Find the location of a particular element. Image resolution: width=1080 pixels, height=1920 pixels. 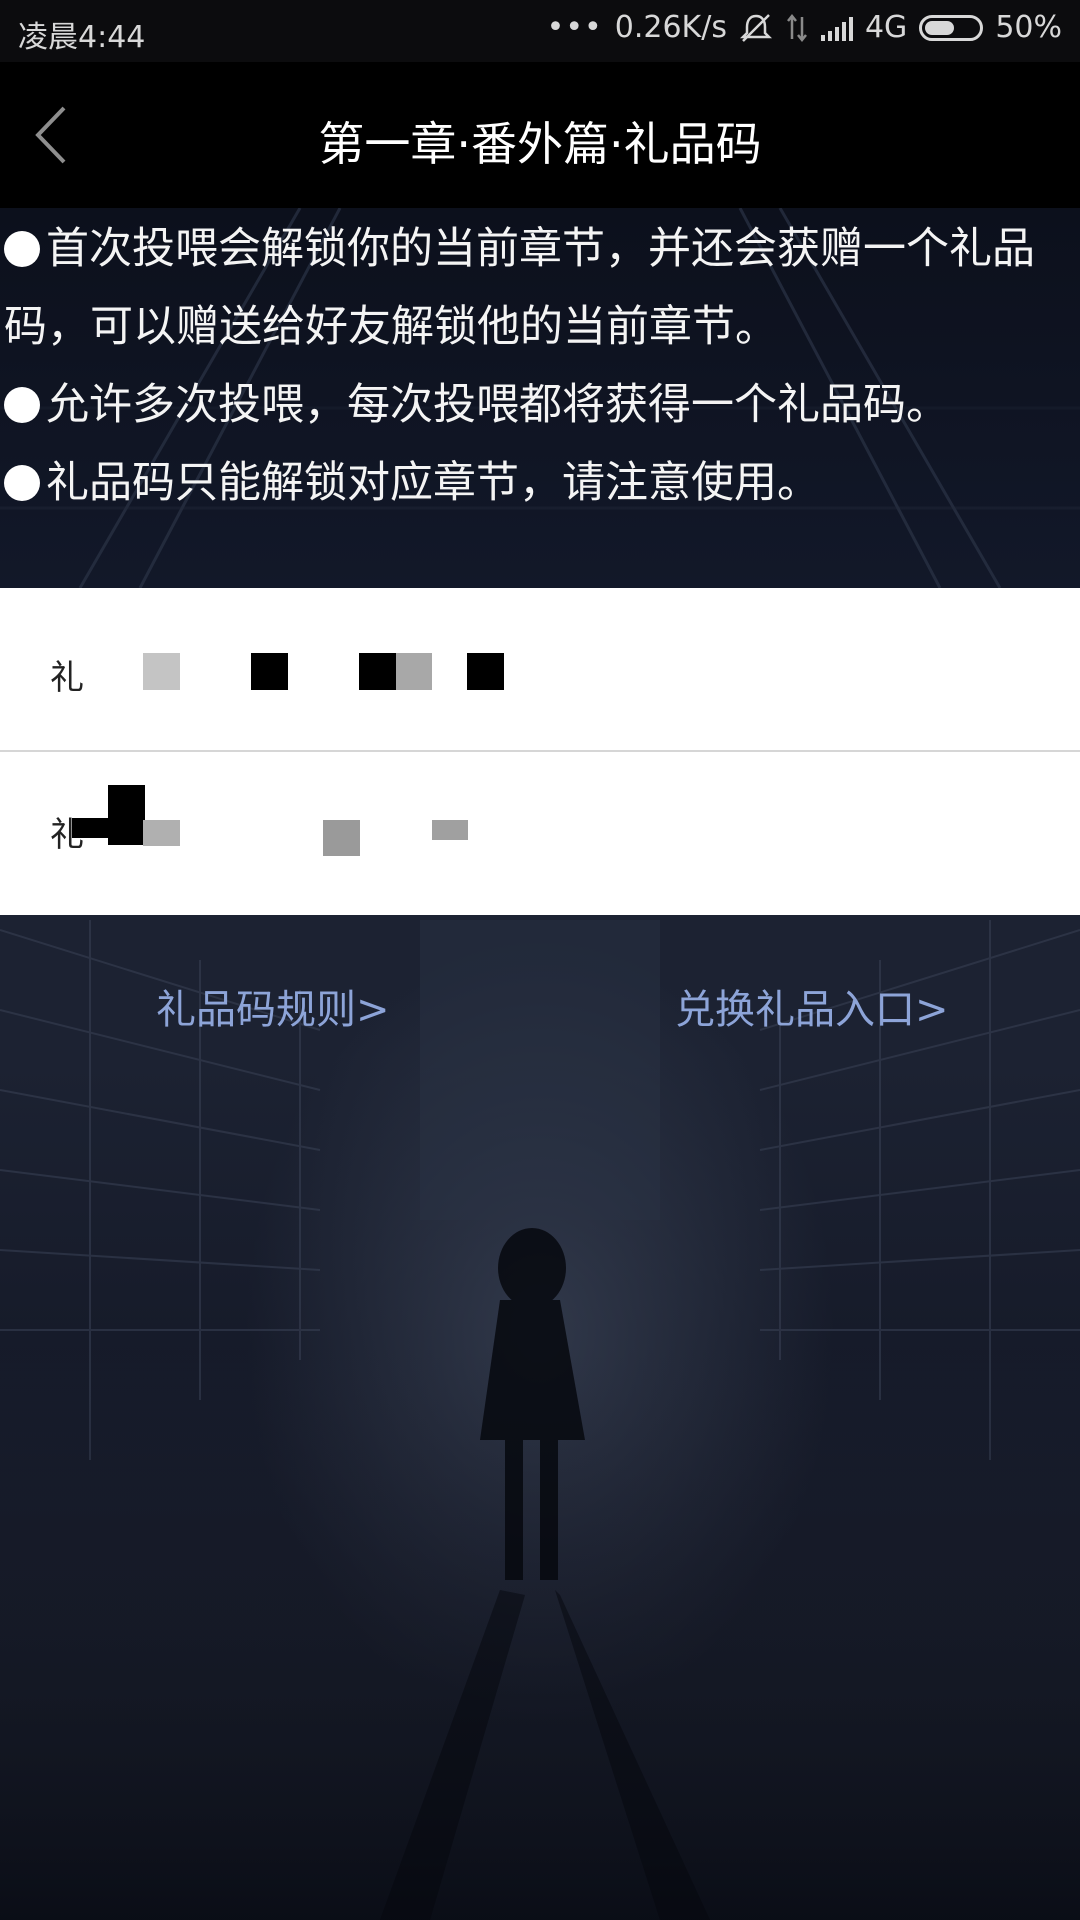

gift-code-rules-link: 礼品码规则> is located at coordinates (273, 1006).